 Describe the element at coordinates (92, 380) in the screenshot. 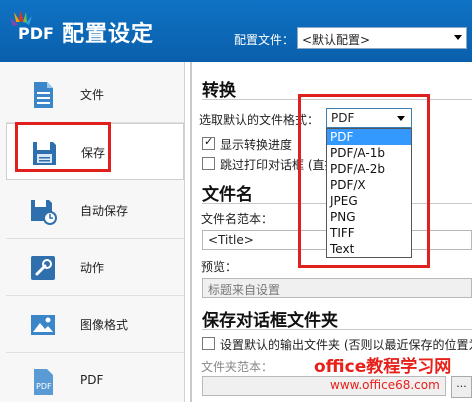

I see `sidebar-item-label: PDF` at that location.